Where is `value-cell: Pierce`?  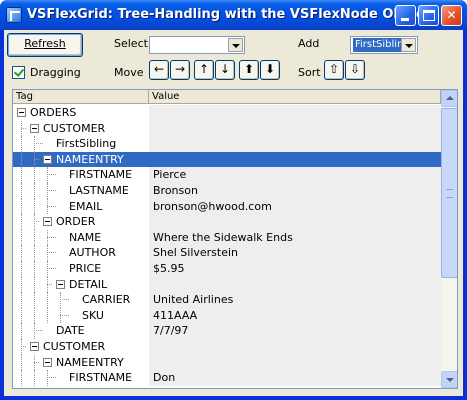
value-cell: Pierce is located at coordinates (295, 175).